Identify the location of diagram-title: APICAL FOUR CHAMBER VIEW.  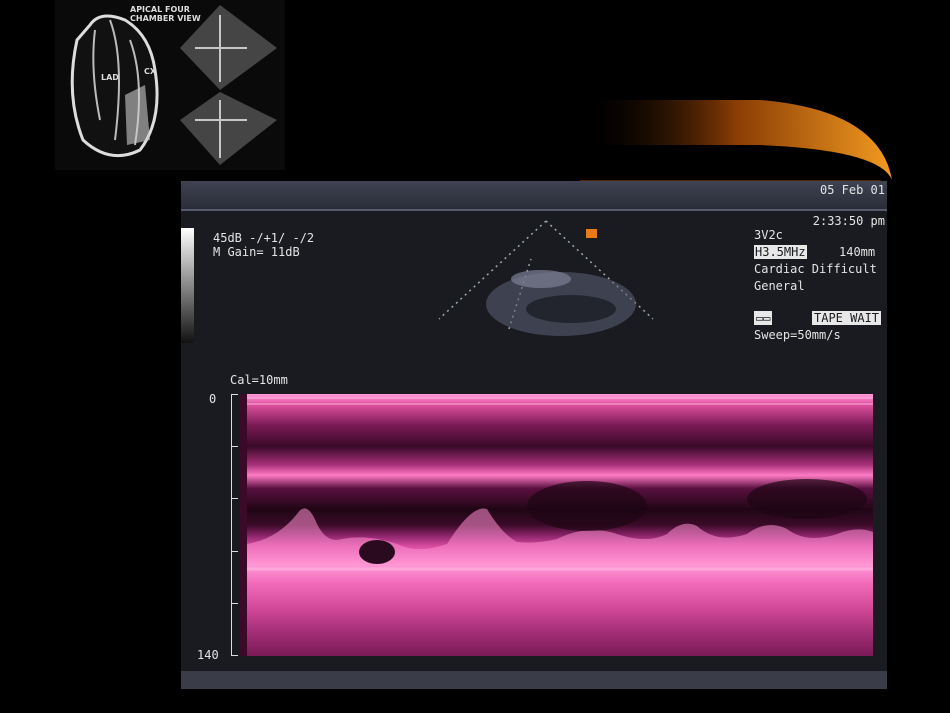
(165, 14).